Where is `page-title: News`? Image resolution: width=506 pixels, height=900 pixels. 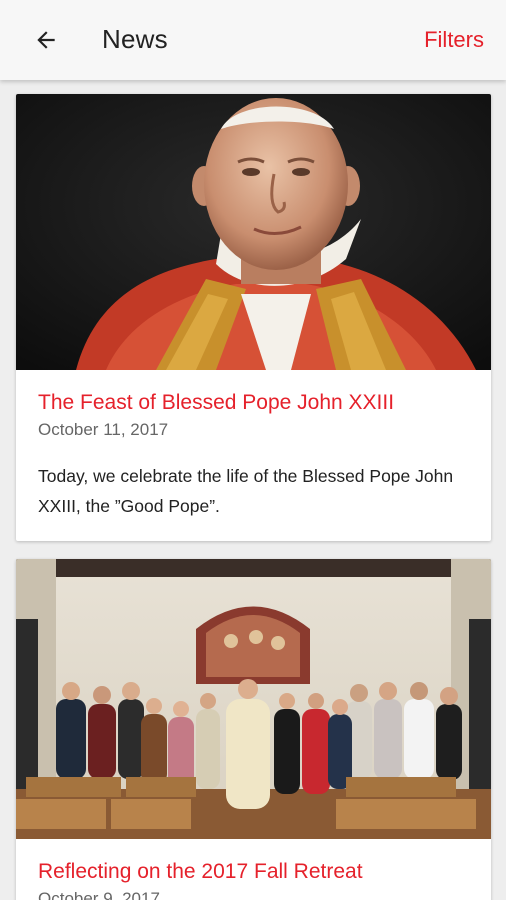 page-title: News is located at coordinates (135, 39).